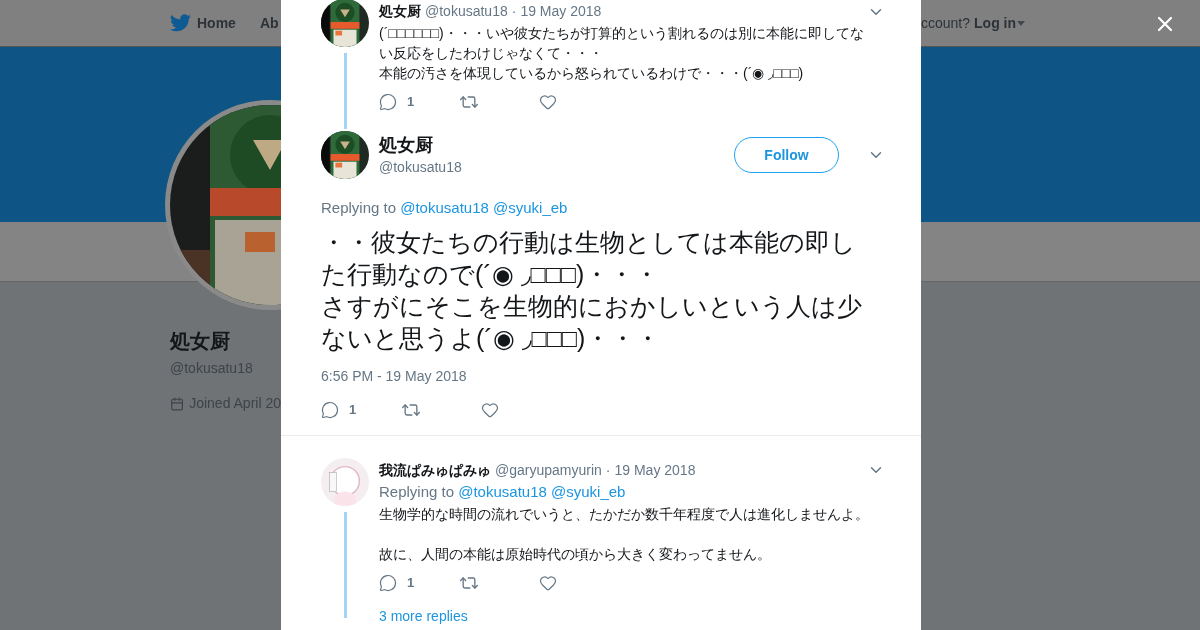 This screenshot has height=630, width=1200. Describe the element at coordinates (1021, 23) in the screenshot. I see `caret-icon` at that location.